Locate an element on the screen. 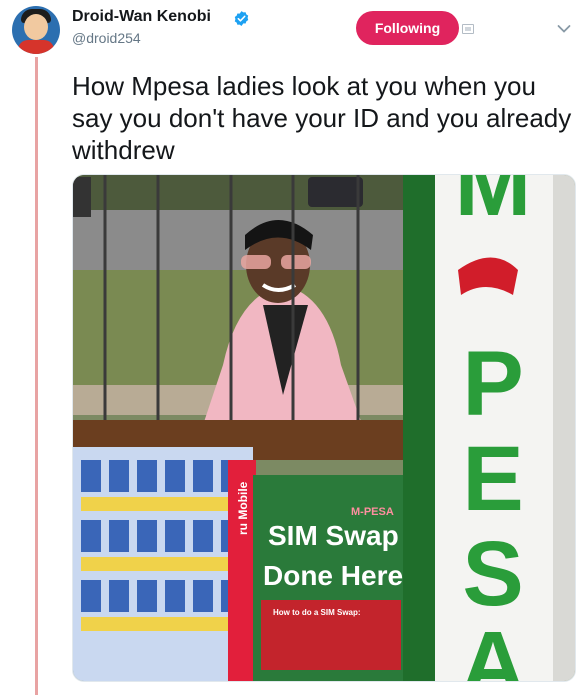 The width and height of the screenshot is (588, 695). thread-line is located at coordinates (36, 376).